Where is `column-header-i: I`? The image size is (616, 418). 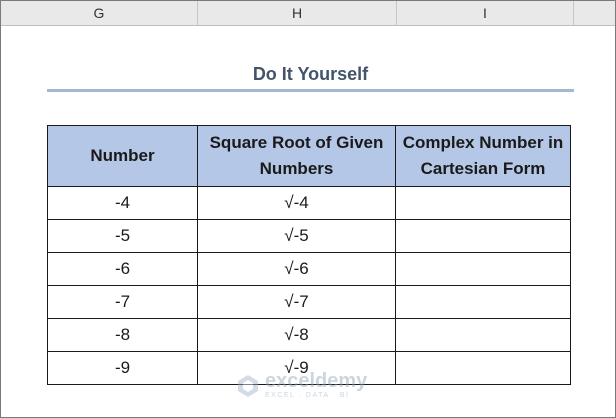 column-header-i: I is located at coordinates (485, 13).